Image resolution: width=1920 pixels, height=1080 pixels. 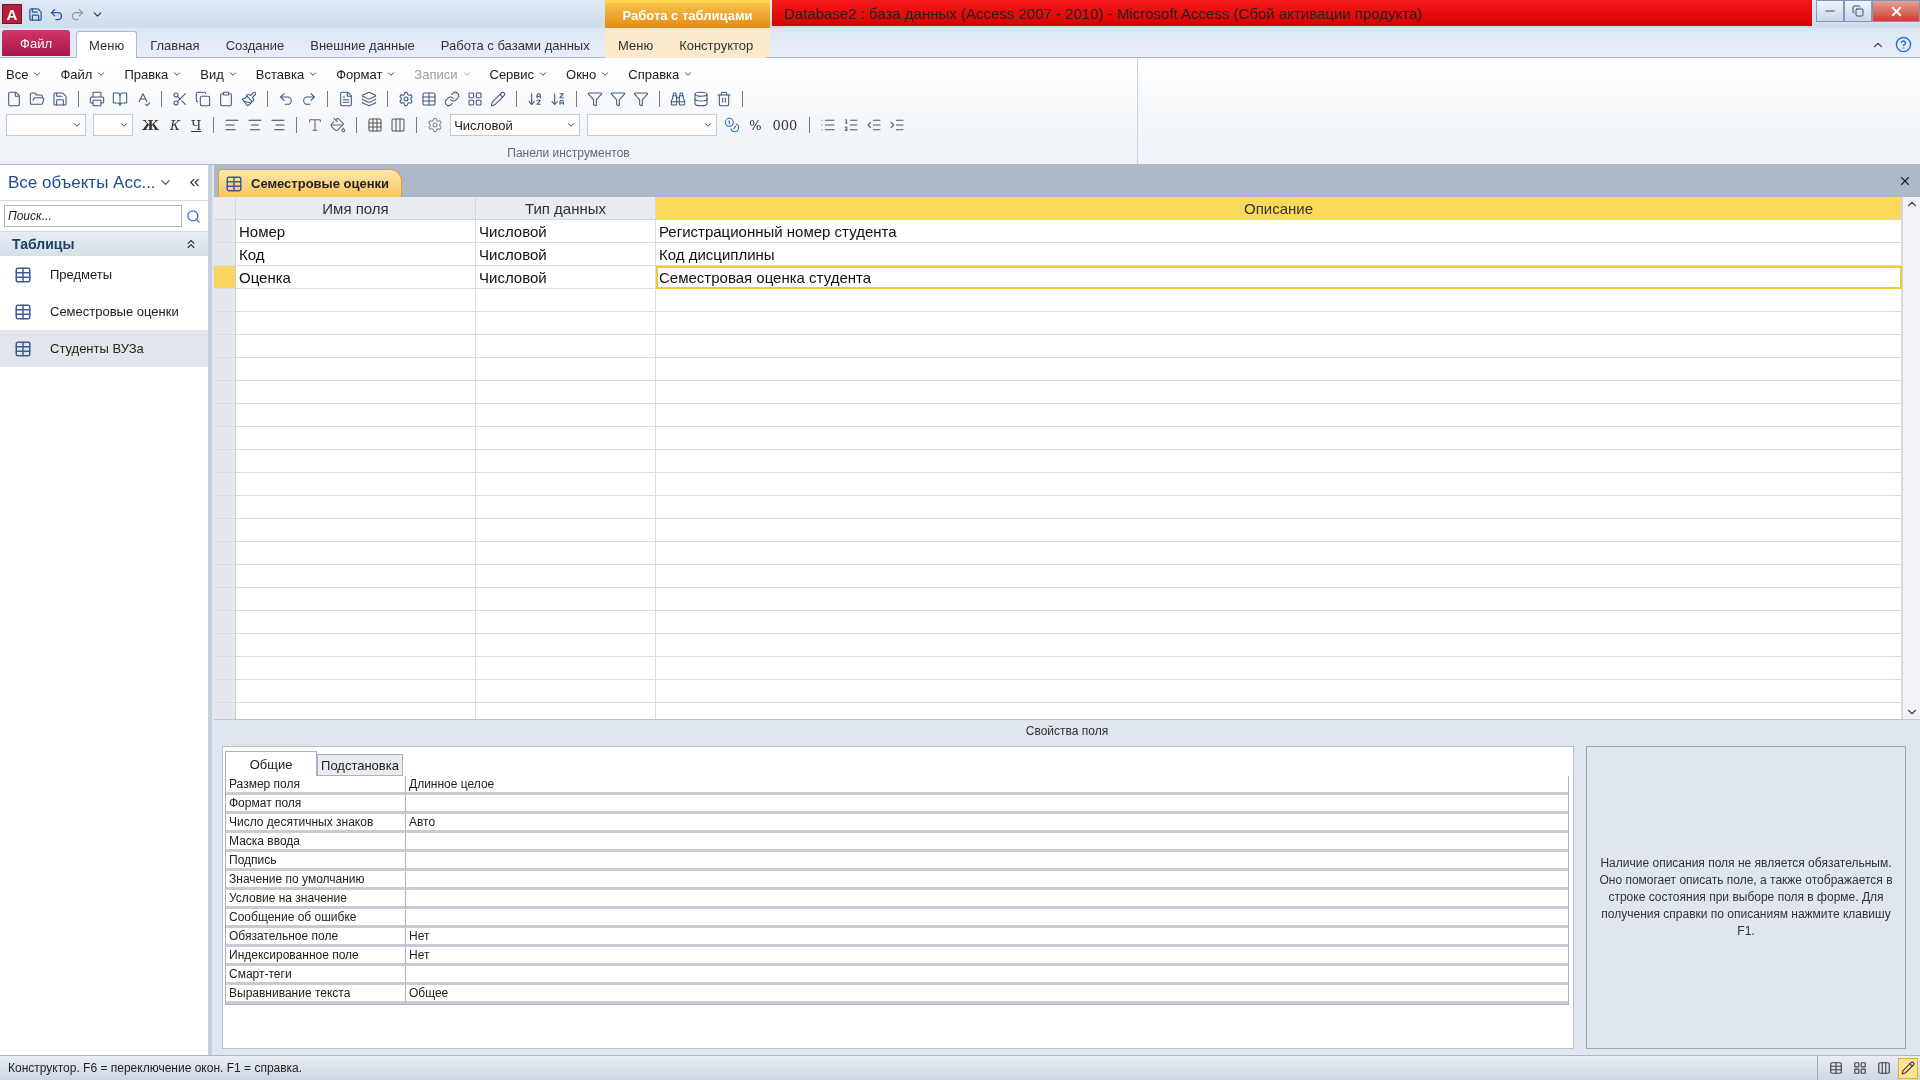 I want to click on scrollbar, so click(x=1911, y=458).